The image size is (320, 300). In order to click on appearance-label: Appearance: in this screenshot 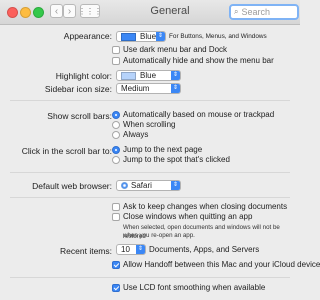, I will do `click(87, 36)`.